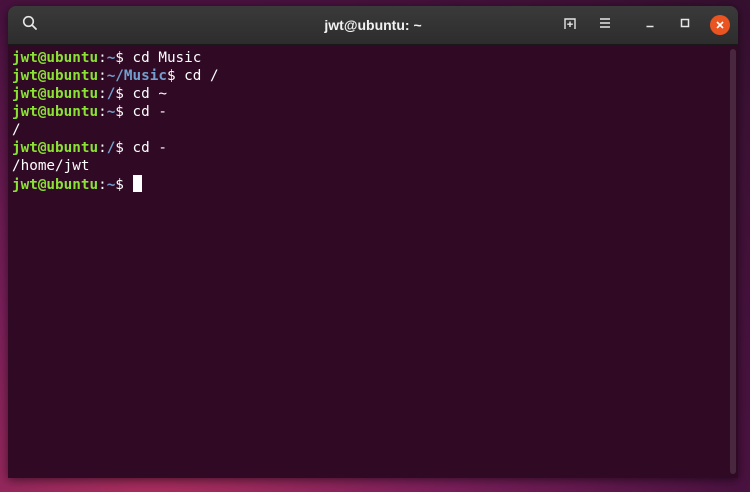 Image resolution: width=750 pixels, height=492 pixels. I want to click on close-button, so click(720, 25).